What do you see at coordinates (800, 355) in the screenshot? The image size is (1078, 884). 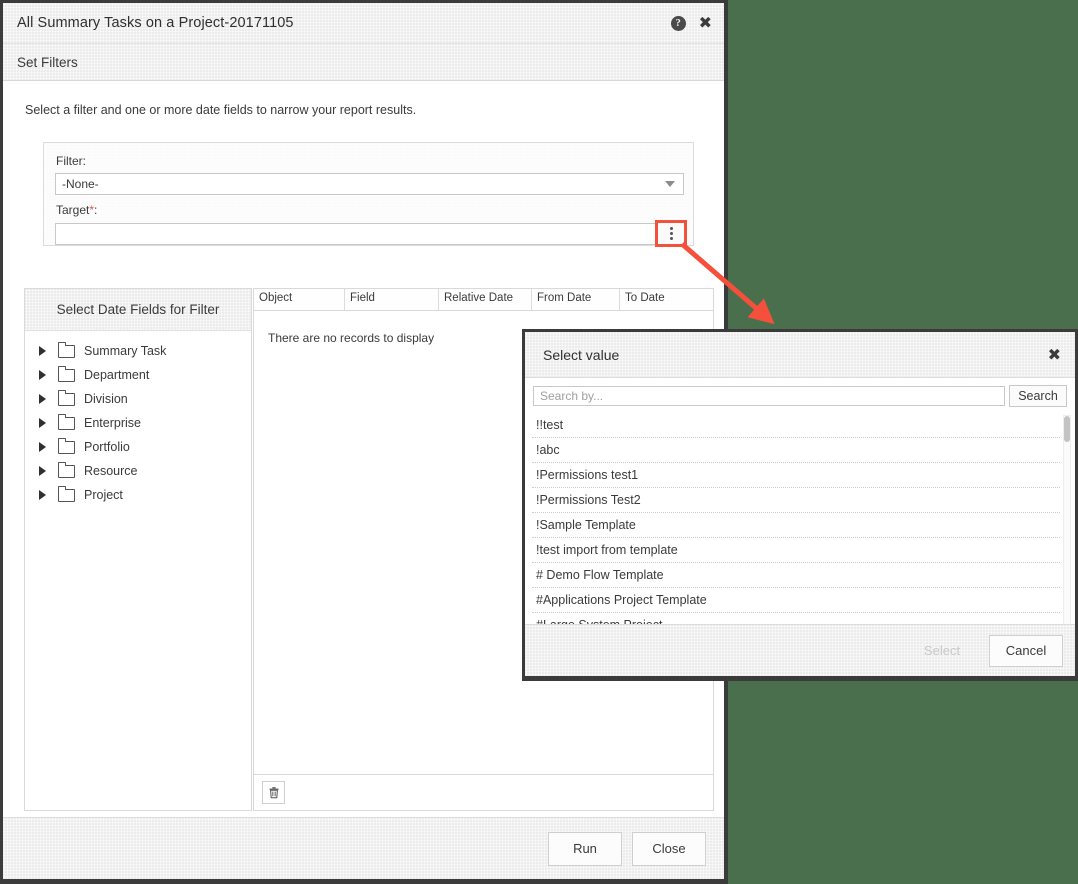 I see `select-value-title-bar: Select value ✖` at bounding box center [800, 355].